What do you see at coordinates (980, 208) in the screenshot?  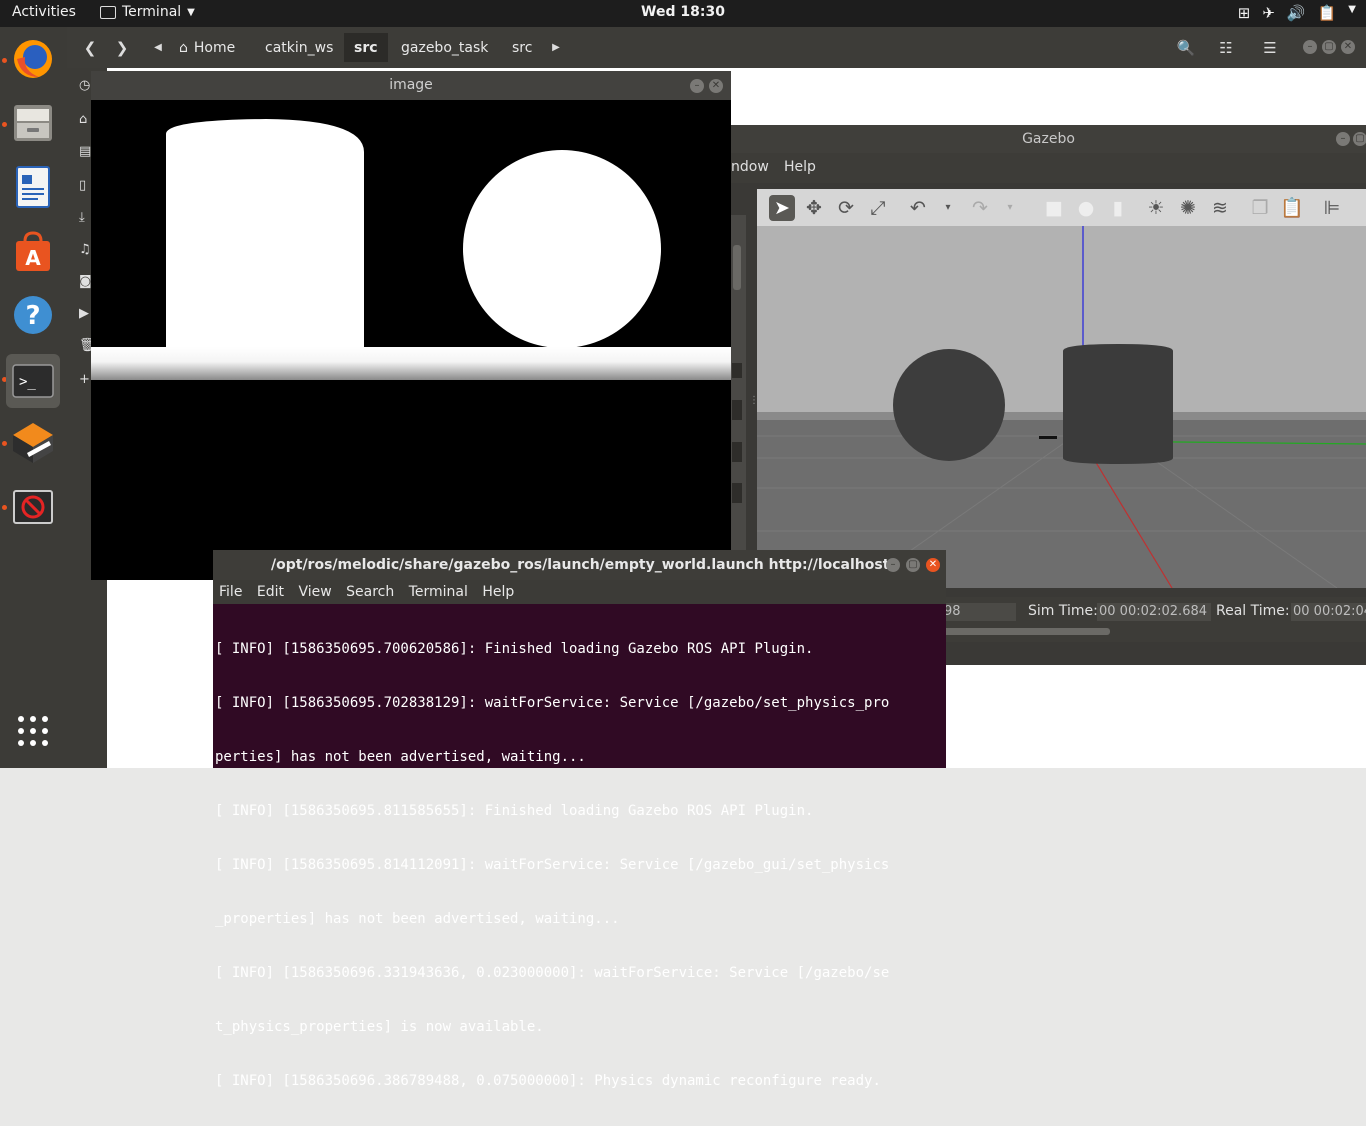 I see `redo-icon: ↷` at bounding box center [980, 208].